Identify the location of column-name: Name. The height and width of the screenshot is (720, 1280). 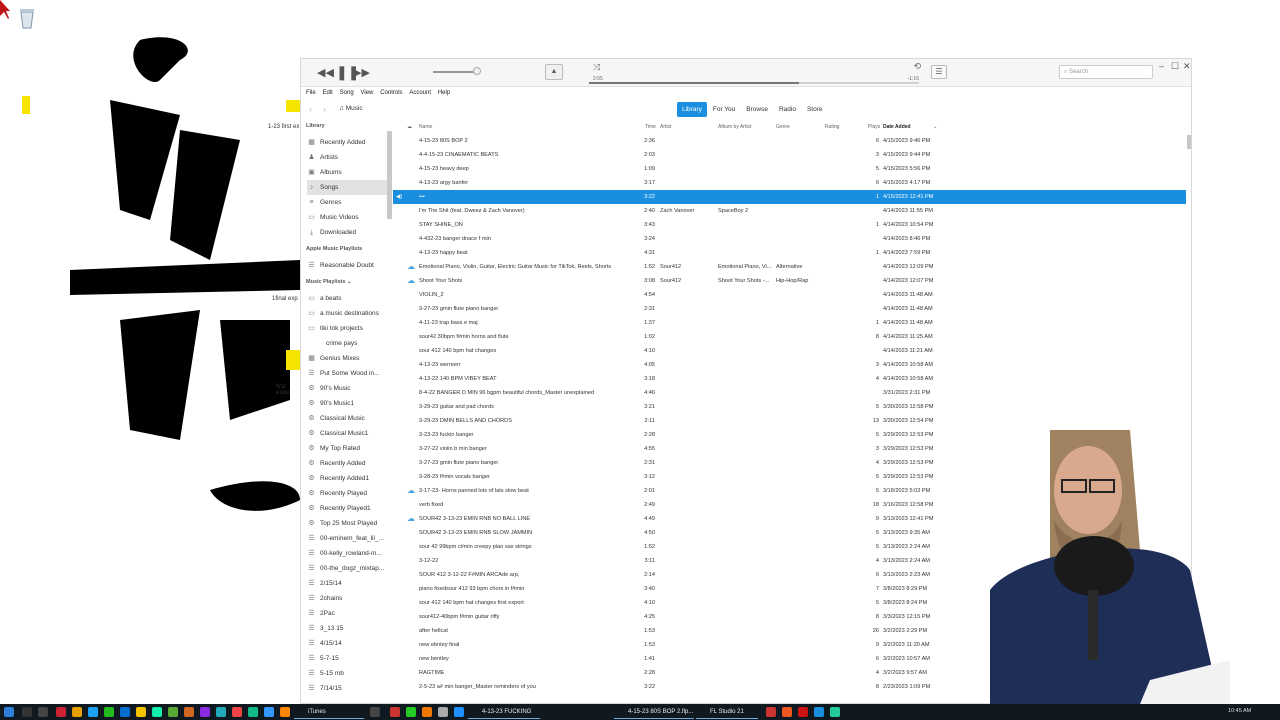
(425, 127).